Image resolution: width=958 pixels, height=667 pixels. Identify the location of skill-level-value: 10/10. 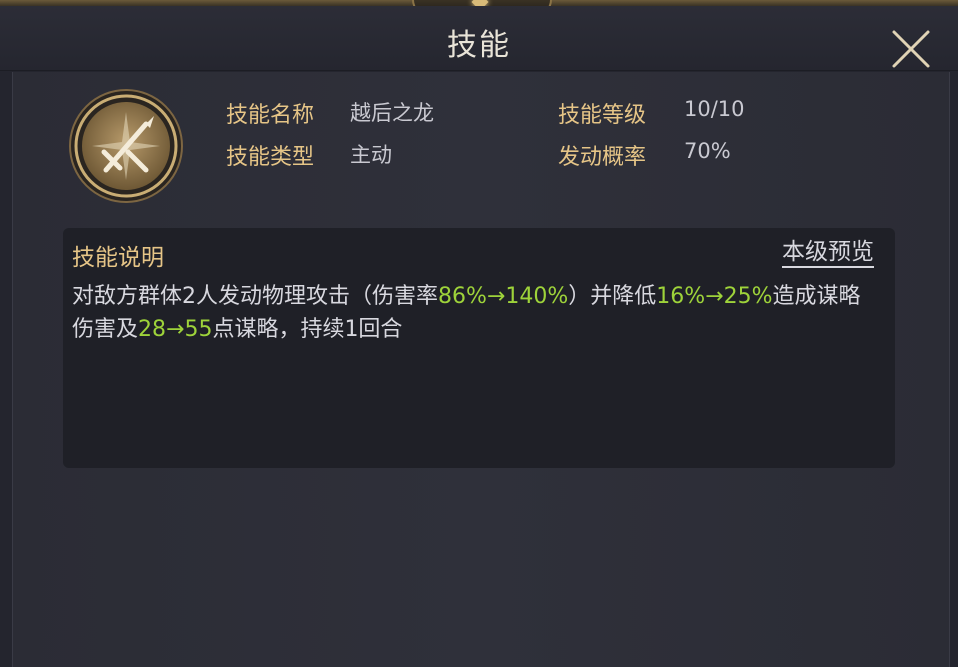
(714, 109).